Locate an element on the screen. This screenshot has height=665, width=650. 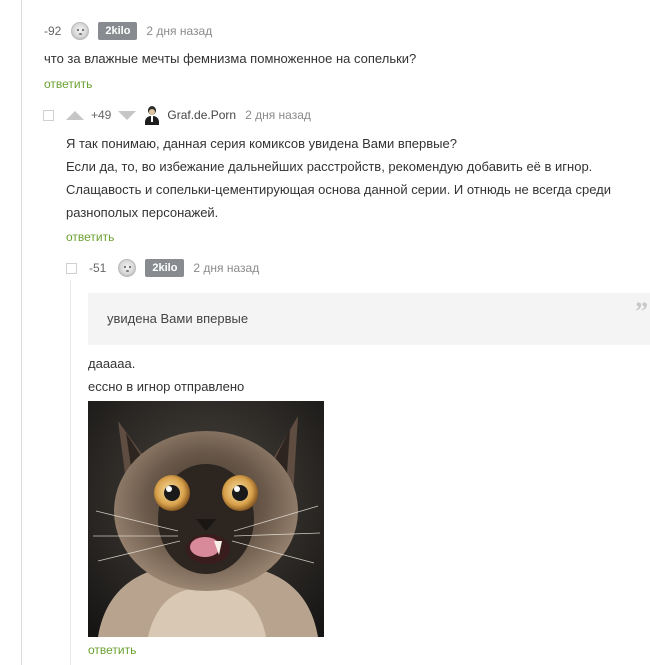
thread-line is located at coordinates (21, 332).